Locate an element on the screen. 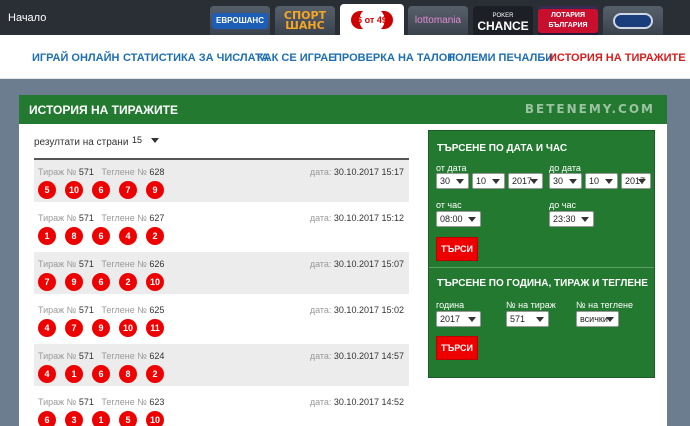 Image resolution: width=690 pixels, height=426 pixels. tab-lottery-bulgaria: ЛОТАРИЯ БЪЛГАРИЯ is located at coordinates (568, 20).